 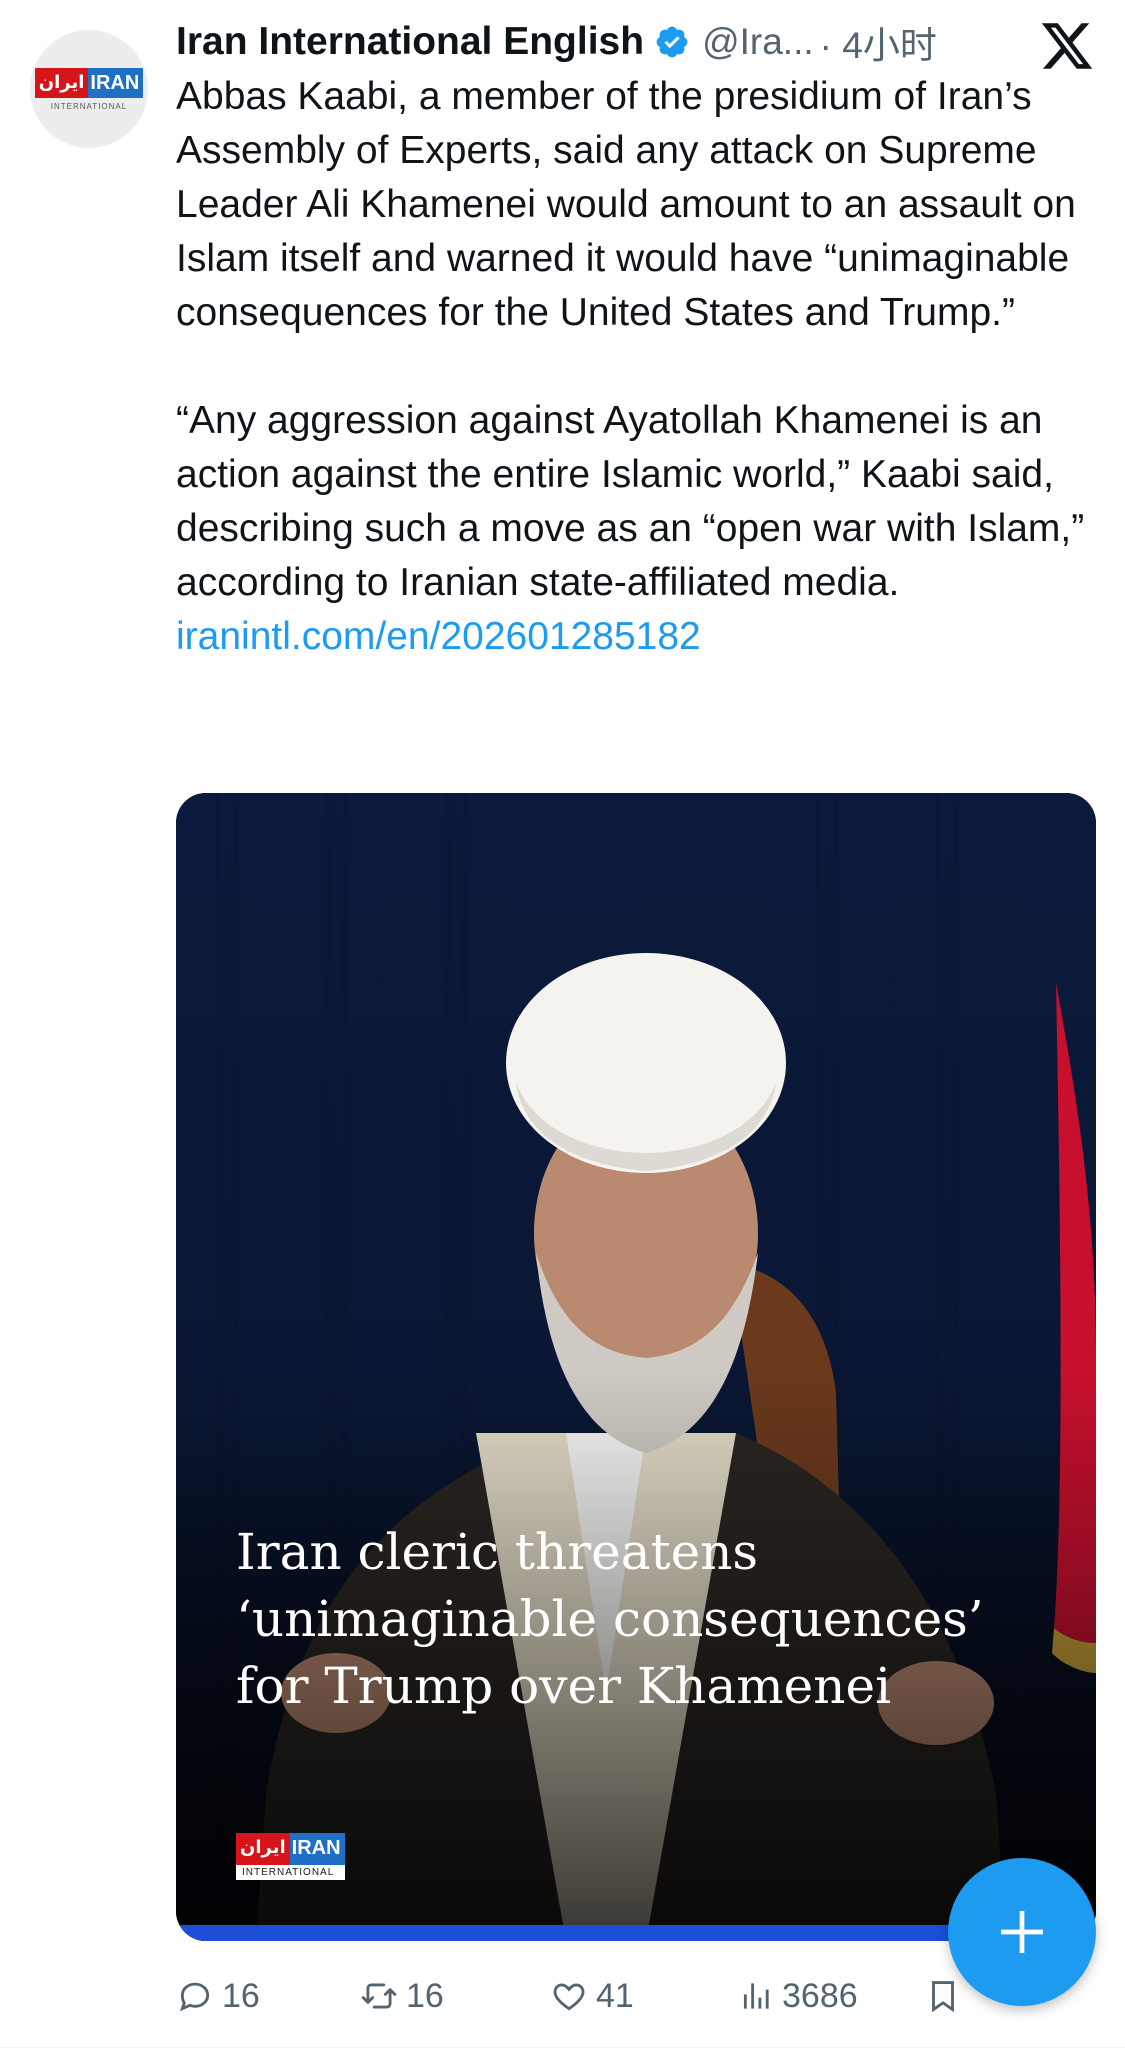 I want to click on iran-international-logo: ایران IRAN, so click(x=89, y=82).